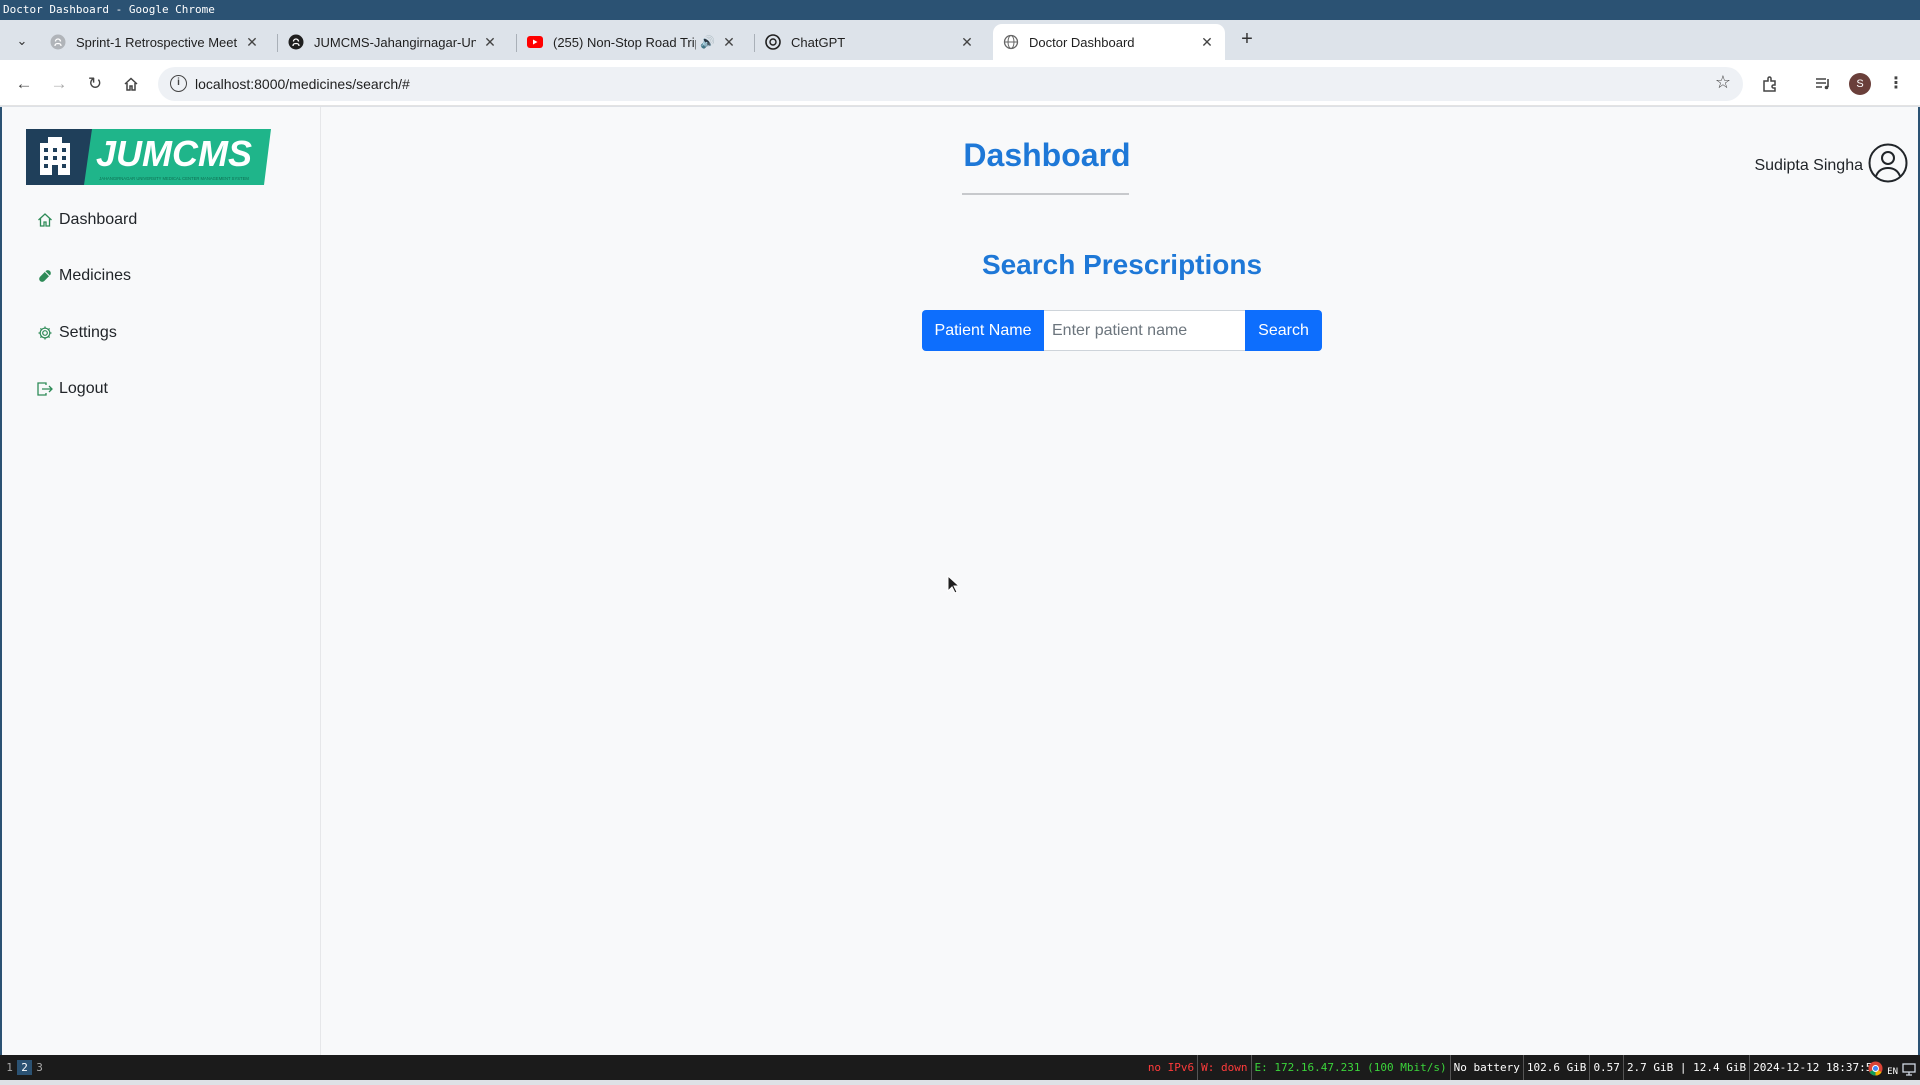 The width and height of the screenshot is (1920, 1085). What do you see at coordinates (950, 84) in the screenshot?
I see `address-bar: i localhost:8000/medicines/search/# ☆` at bounding box center [950, 84].